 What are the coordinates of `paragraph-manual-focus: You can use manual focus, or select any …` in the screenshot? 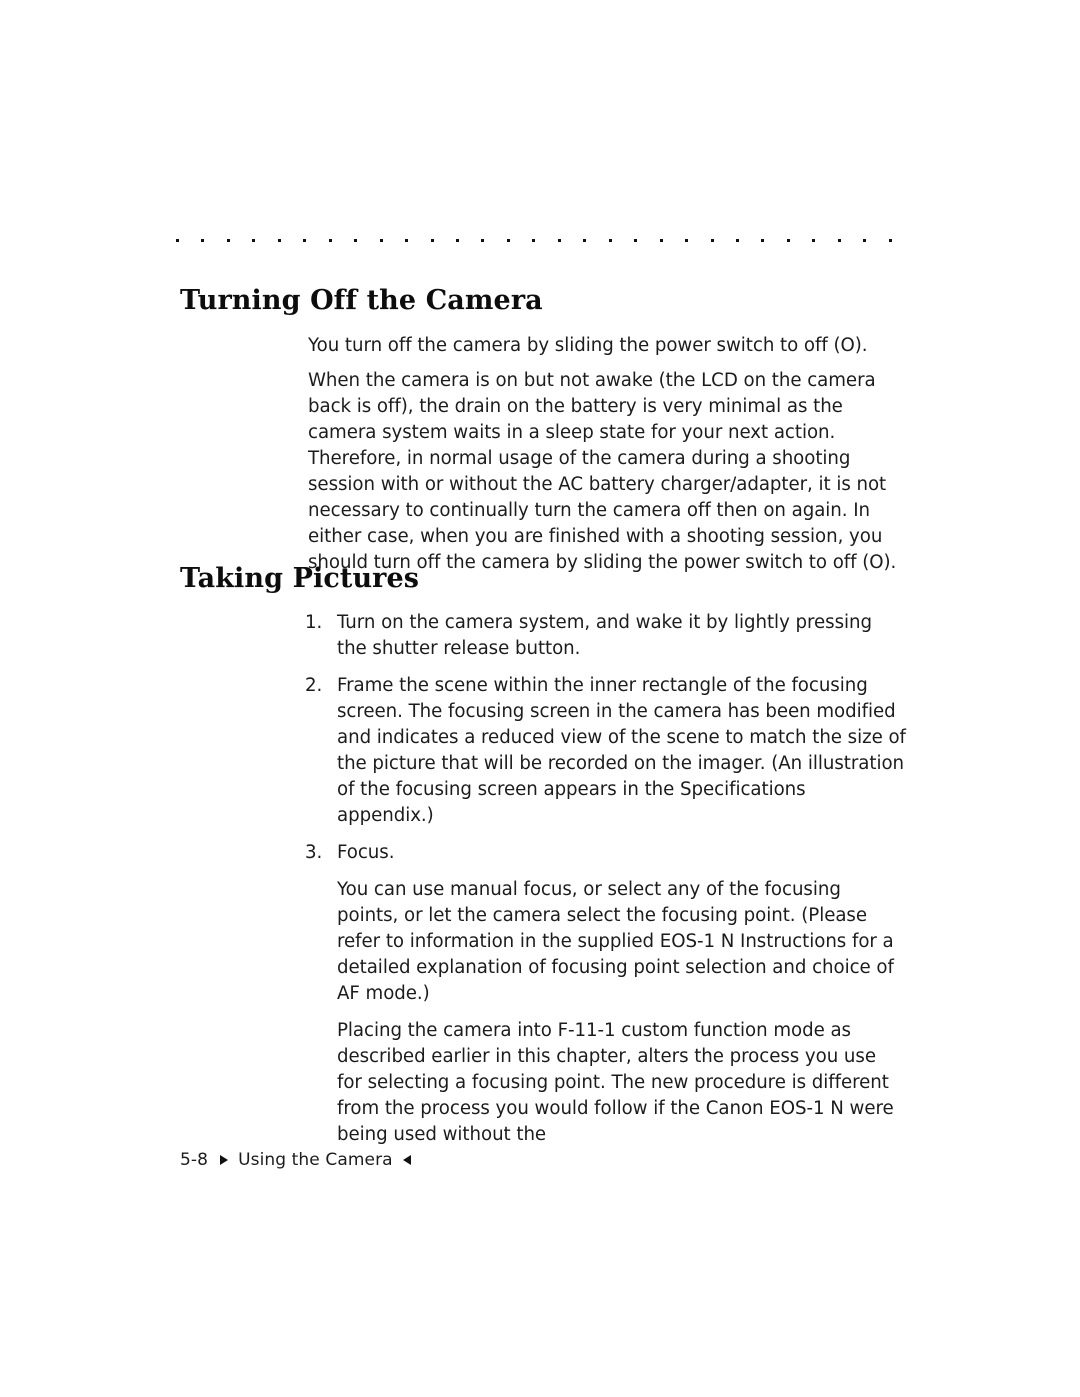 It's located at (615, 941).